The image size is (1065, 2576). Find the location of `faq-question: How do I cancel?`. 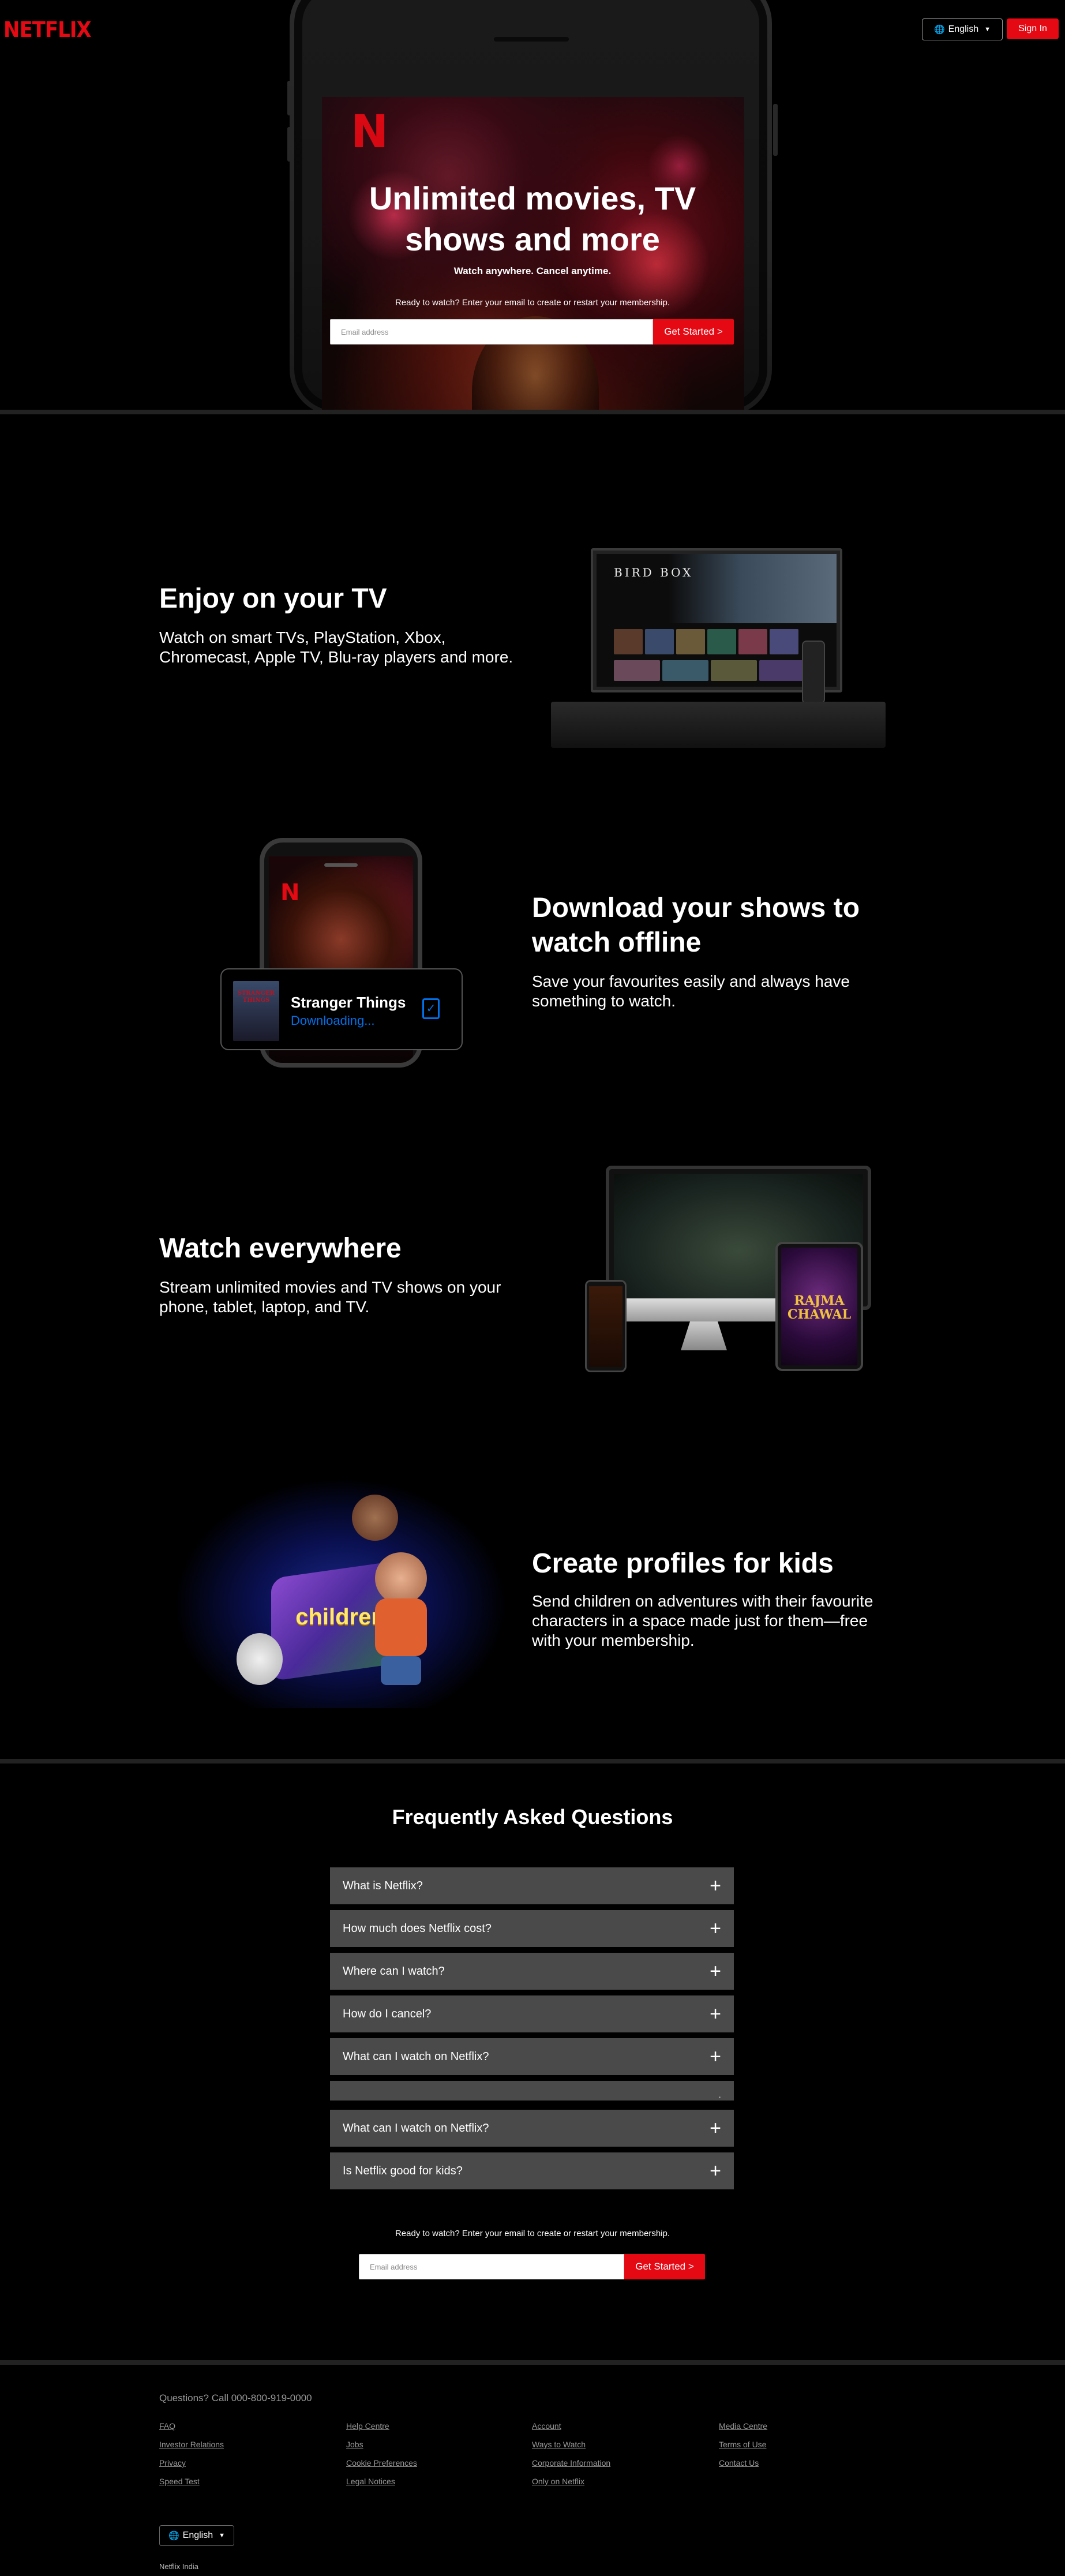

faq-question: How do I cancel? is located at coordinates (387, 2014).